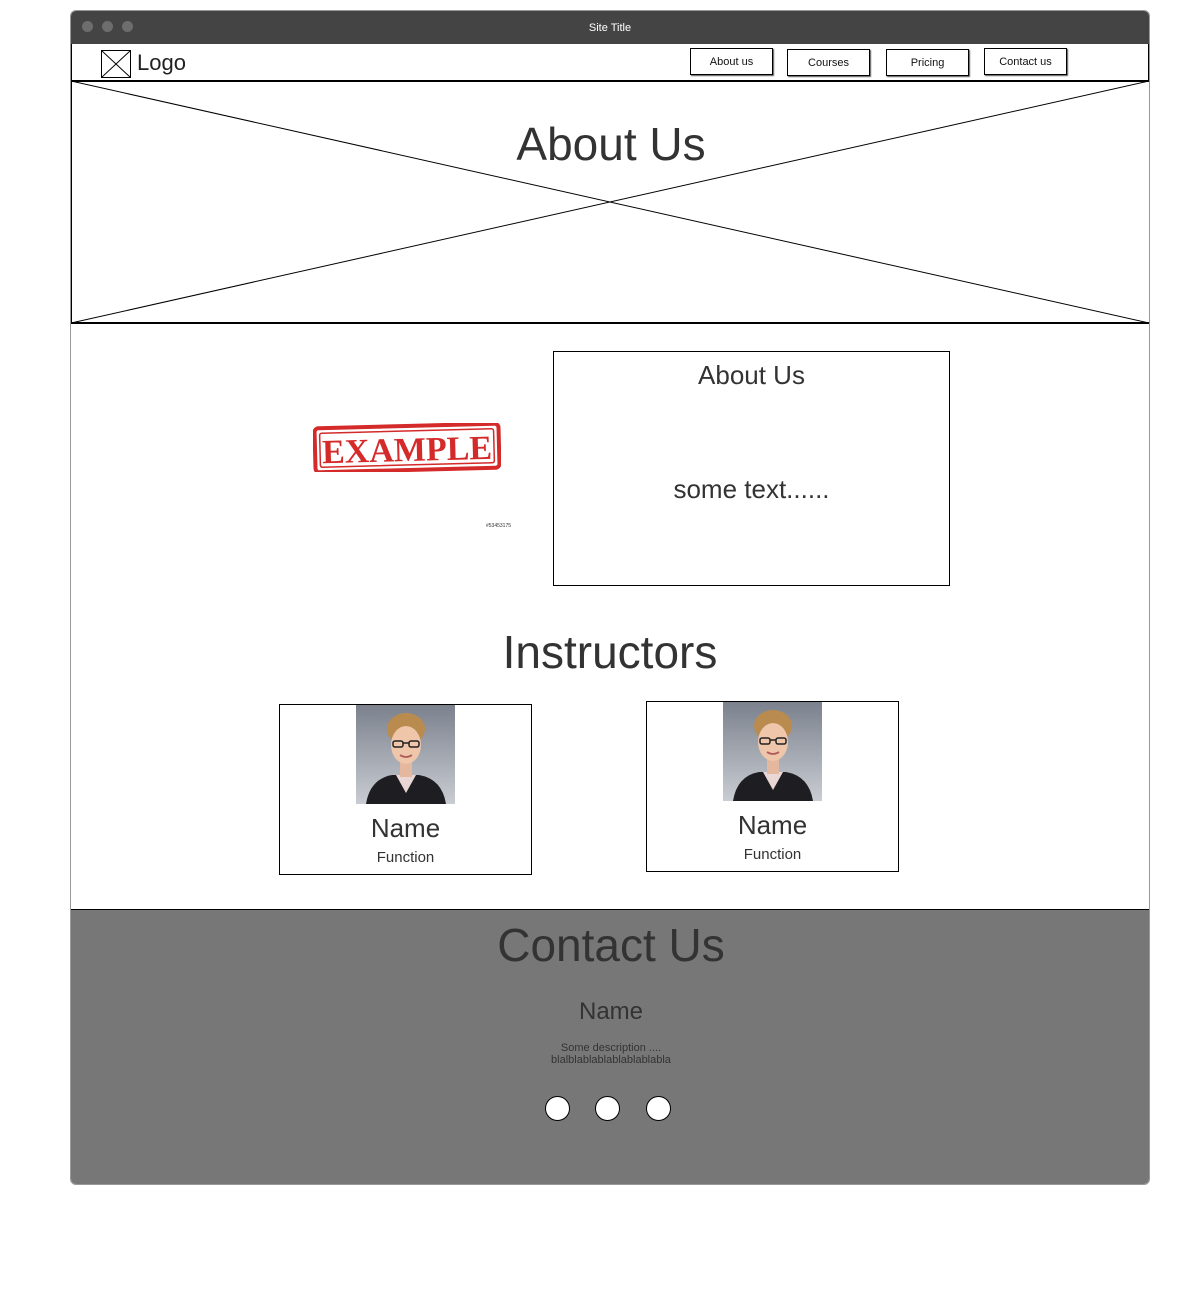 The height and width of the screenshot is (1296, 1201). I want to click on example-stamp-image: EXAMPLE, so click(407, 448).